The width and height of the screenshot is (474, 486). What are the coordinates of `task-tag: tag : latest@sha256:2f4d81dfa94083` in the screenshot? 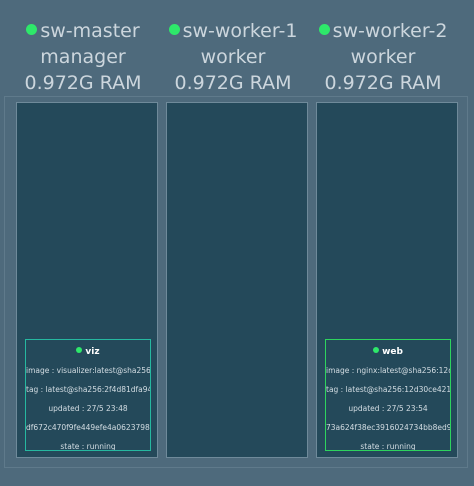 It's located at (88, 389).